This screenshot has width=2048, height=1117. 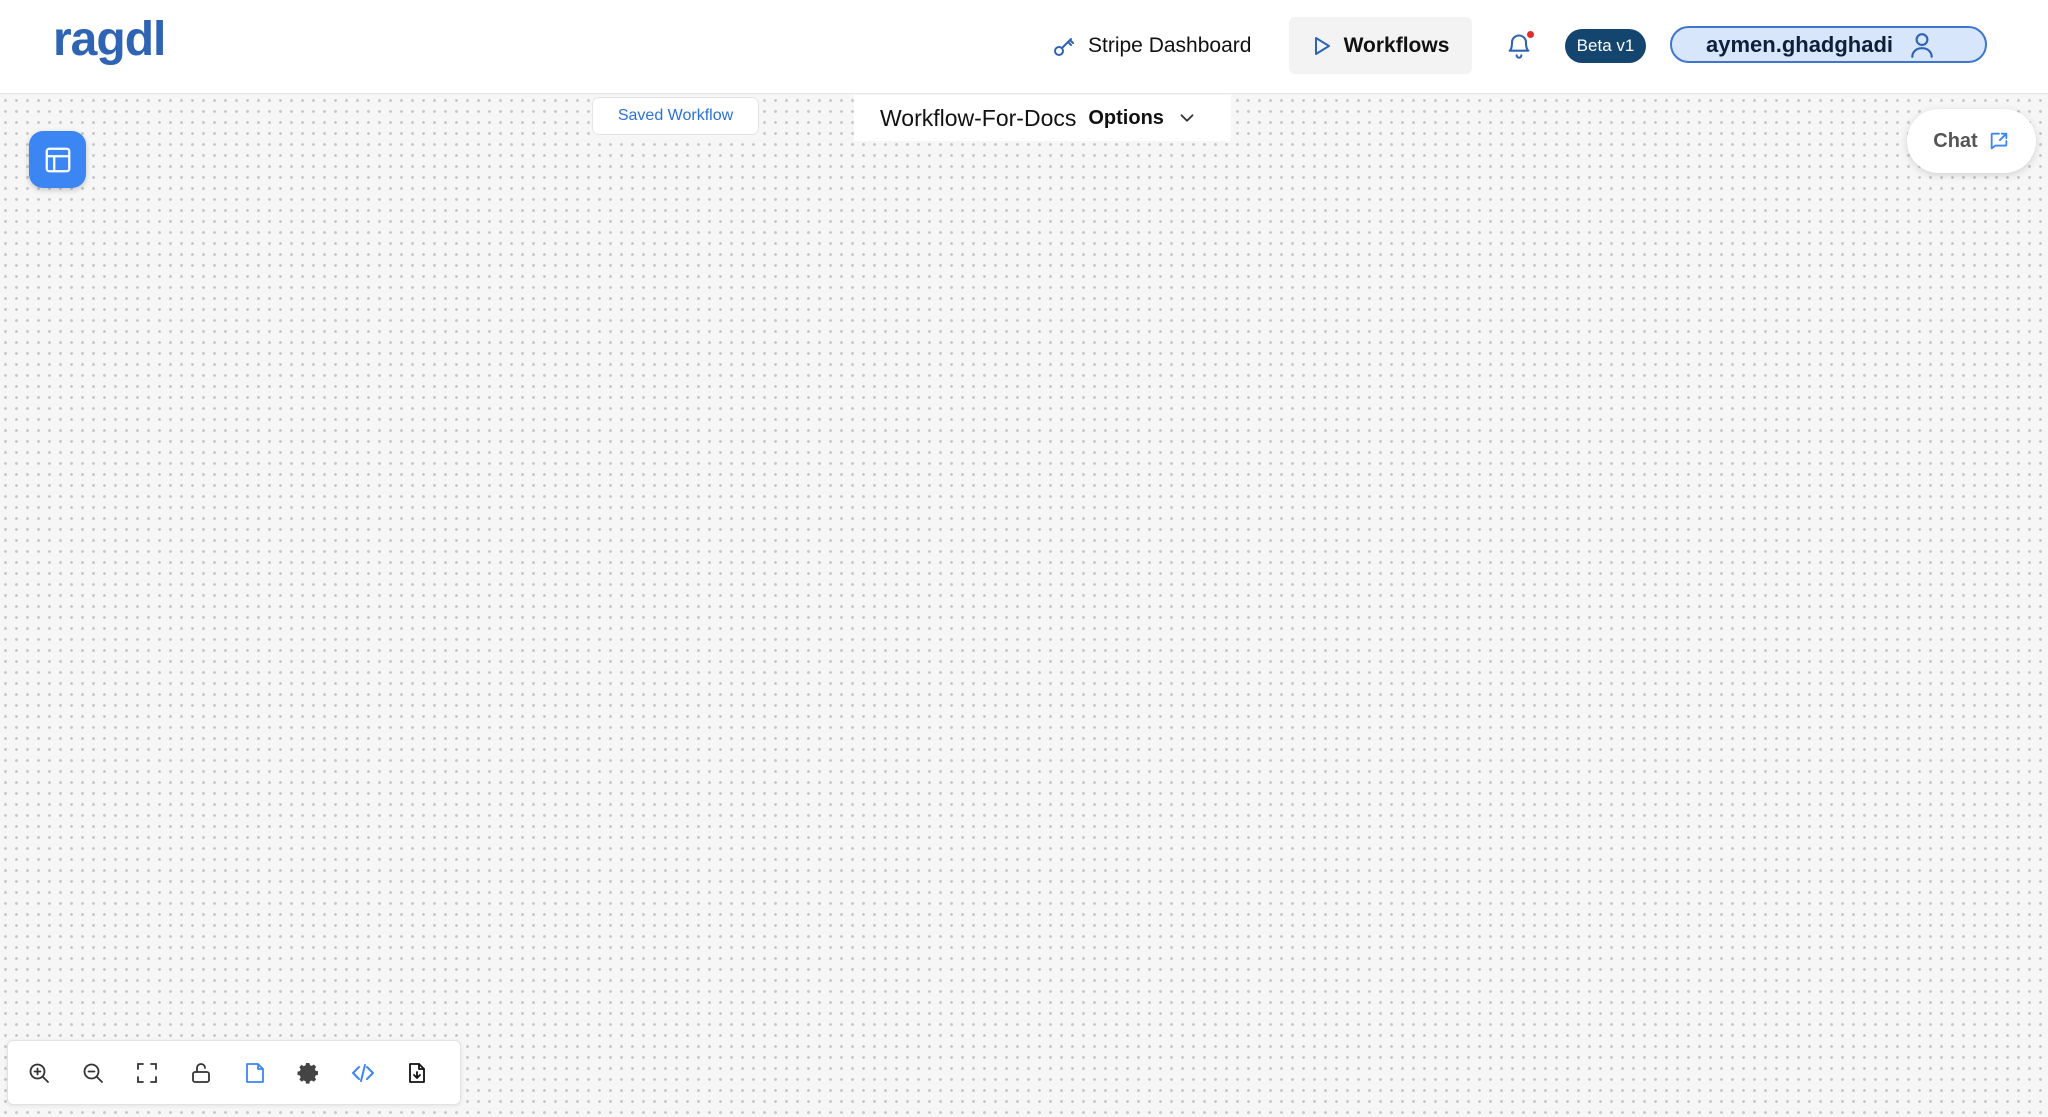 I want to click on layout-icon, so click(x=58, y=160).